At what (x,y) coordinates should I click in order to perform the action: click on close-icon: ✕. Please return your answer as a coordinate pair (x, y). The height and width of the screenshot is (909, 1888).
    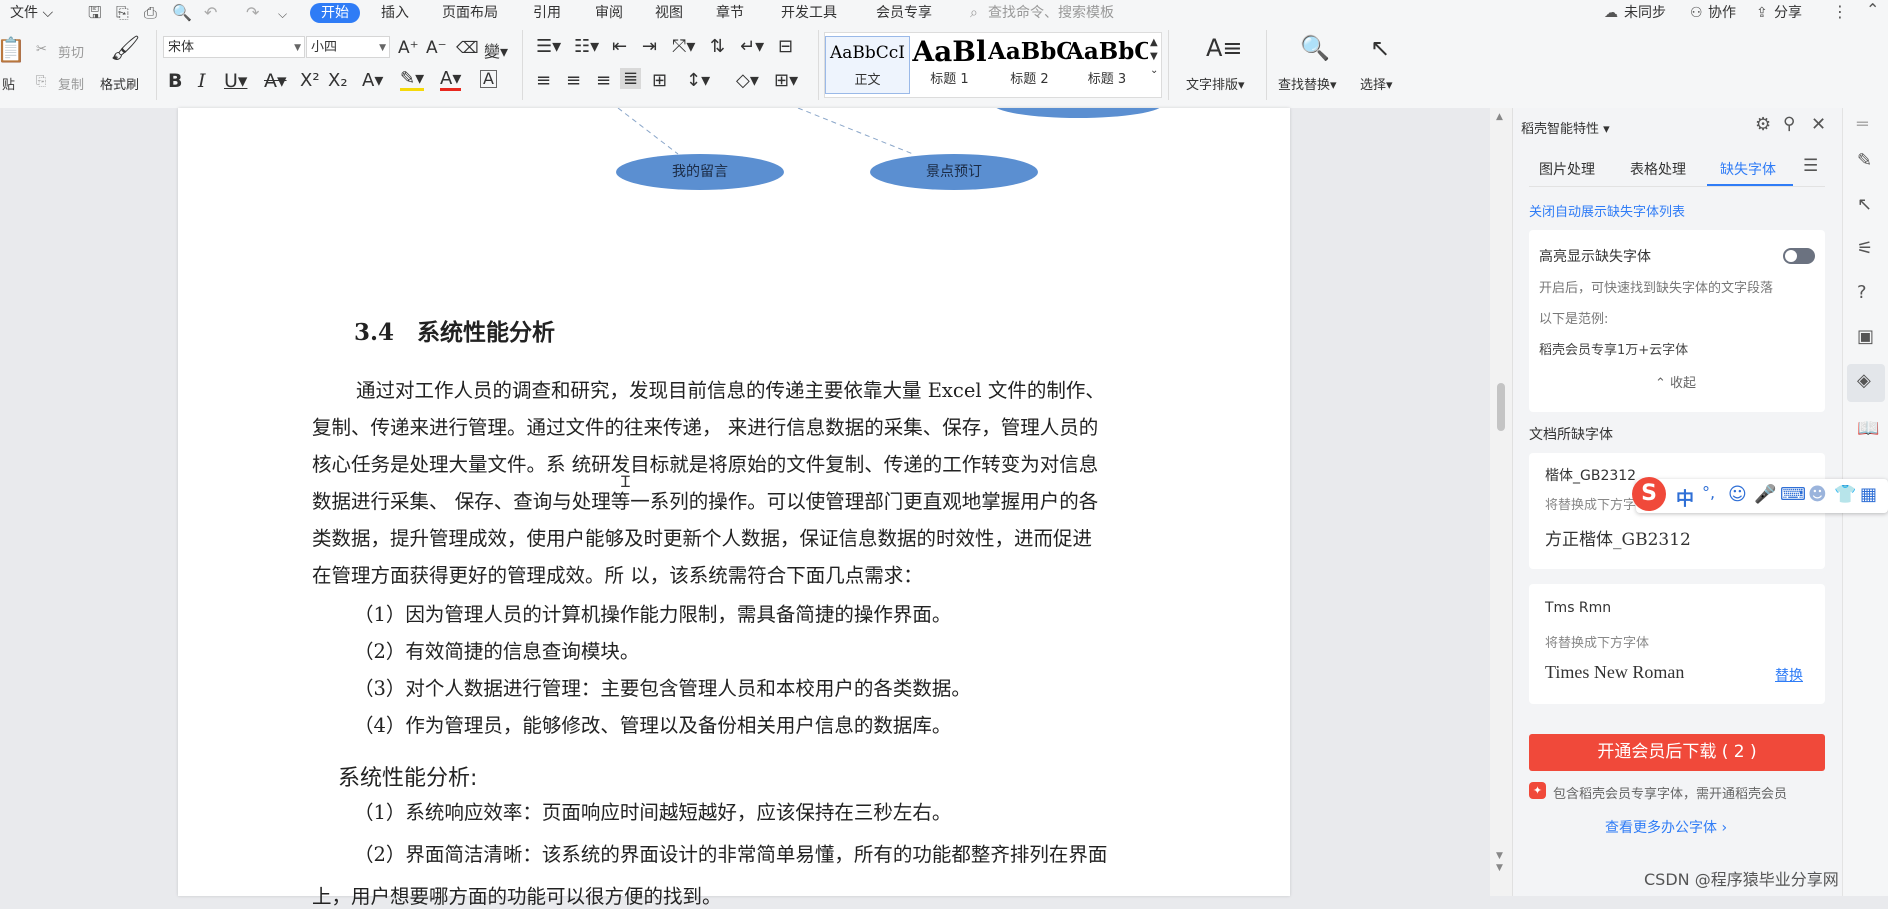
    Looking at the image, I should click on (1818, 124).